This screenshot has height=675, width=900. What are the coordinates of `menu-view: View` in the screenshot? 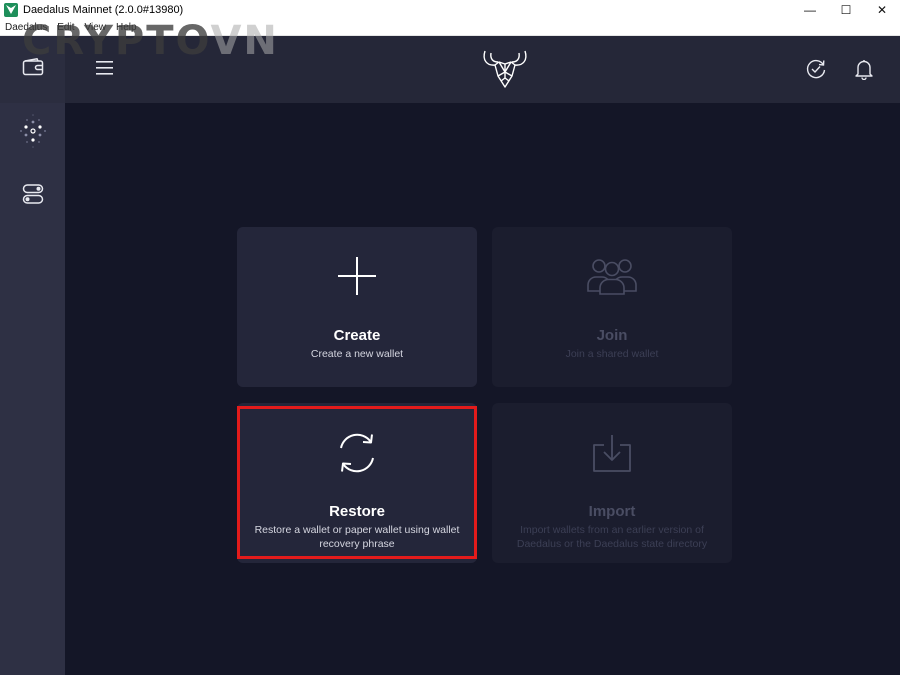 It's located at (96, 27).